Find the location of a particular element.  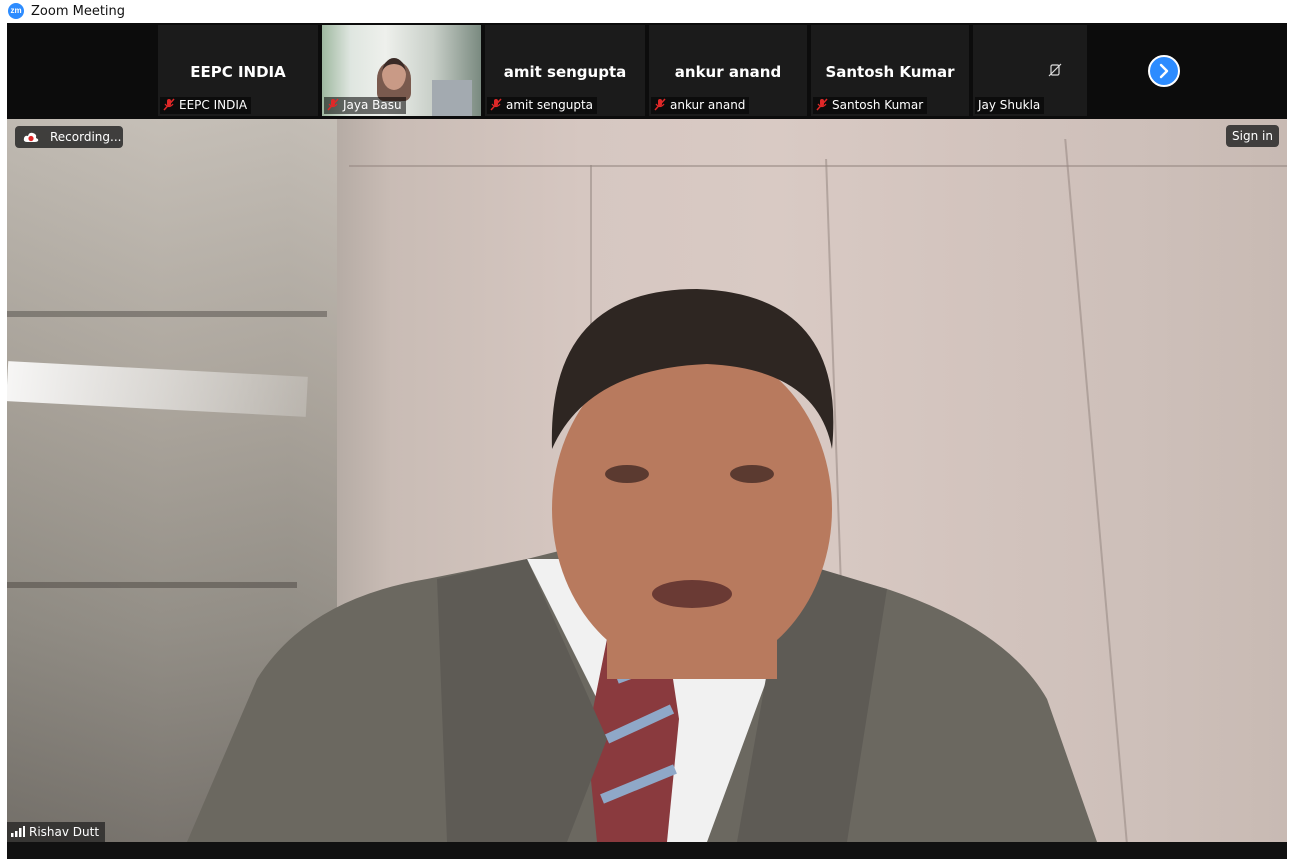

participant-display-name: amit sengupta is located at coordinates (565, 72).